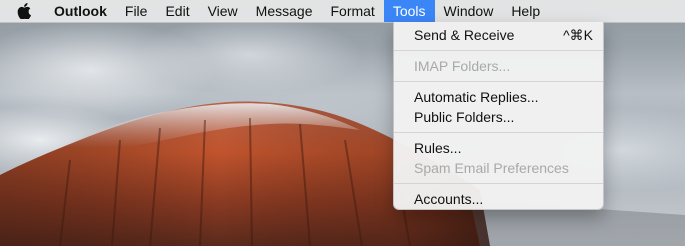 Image resolution: width=685 pixels, height=246 pixels. I want to click on menu-help: Help, so click(525, 11).